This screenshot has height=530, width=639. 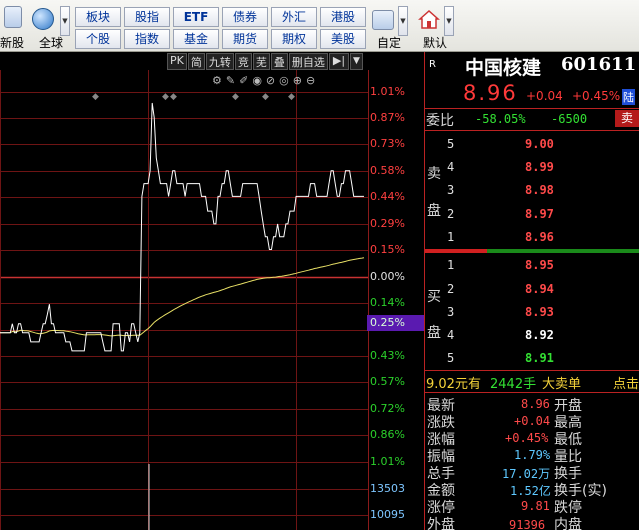 What do you see at coordinates (212, 97) in the screenshot?
I see `event-markers: ◆ ◆ ◆ ◆ ◆ ◆` at bounding box center [212, 97].